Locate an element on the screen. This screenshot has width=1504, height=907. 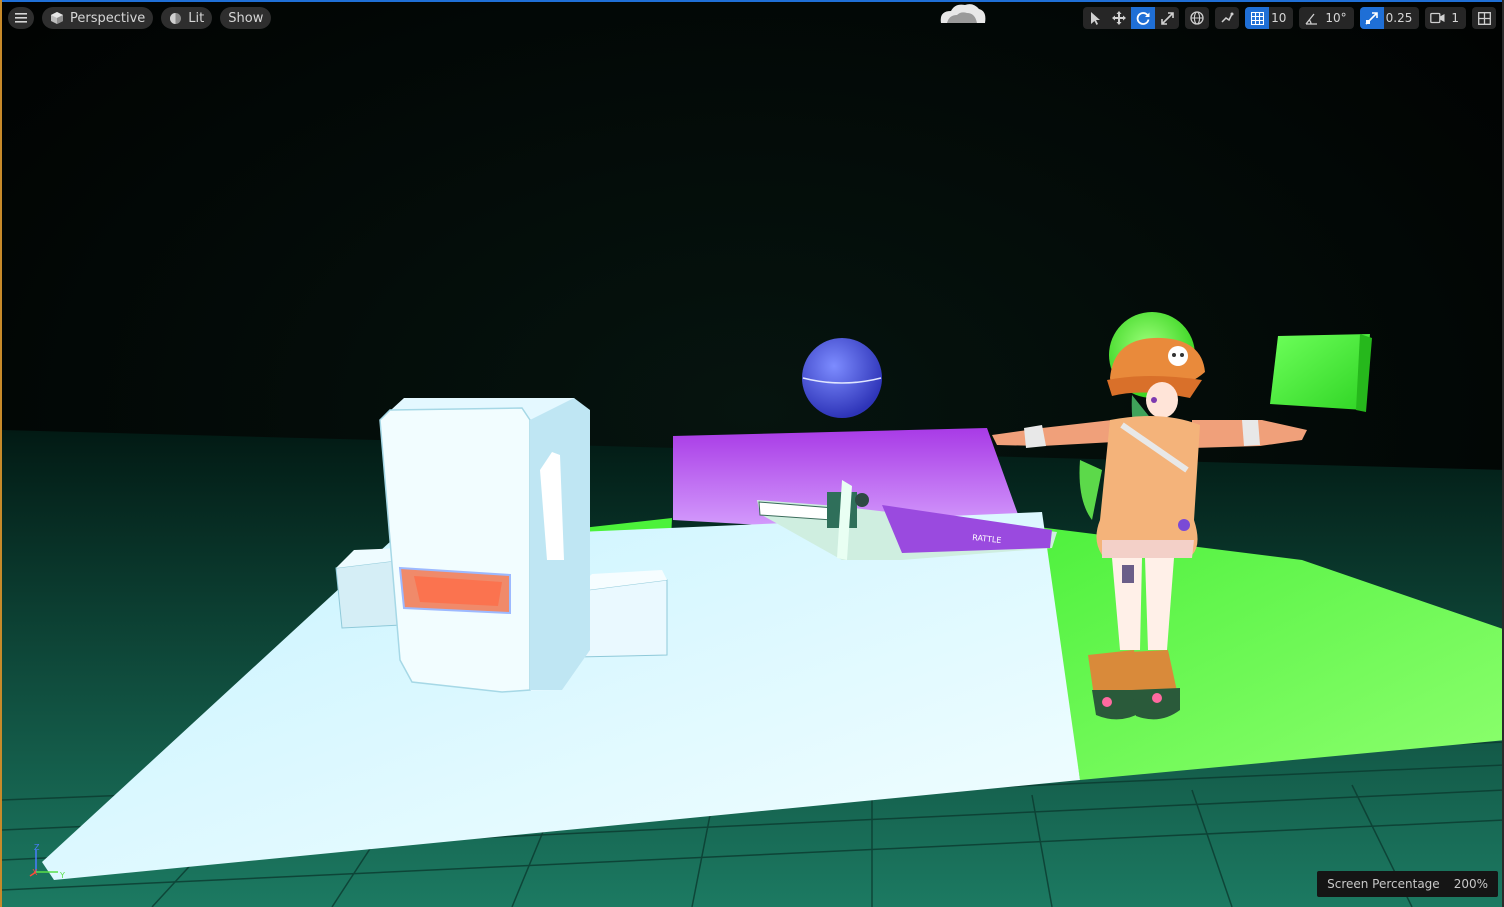
lighting-mode-button: Lit is located at coordinates (187, 18).